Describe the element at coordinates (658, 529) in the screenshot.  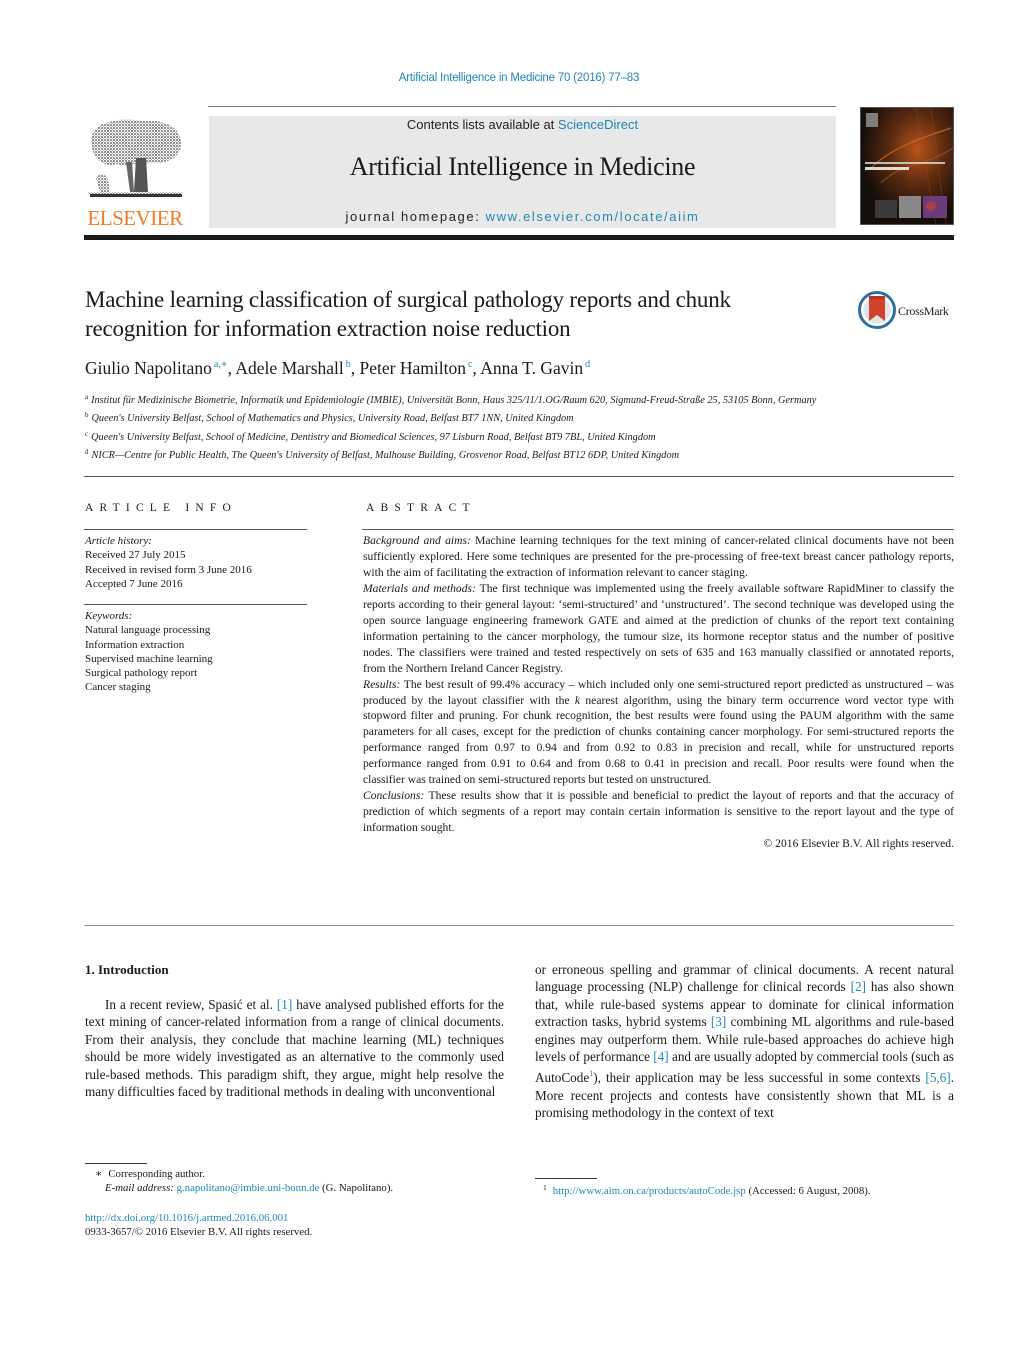
I see `abstract-divider` at that location.